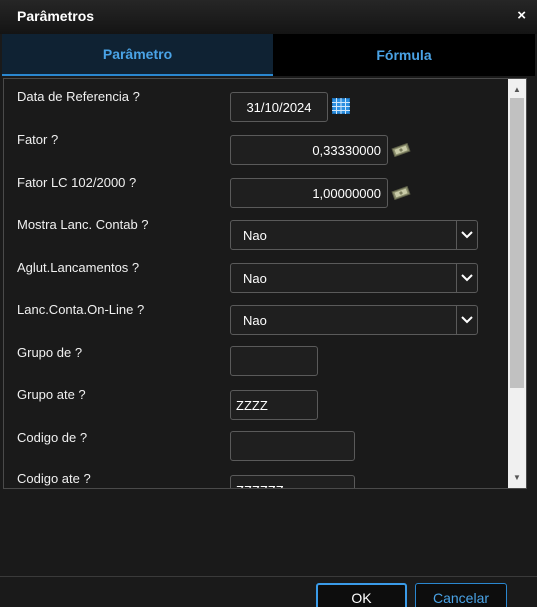 The width and height of the screenshot is (537, 607). Describe the element at coordinates (38, 139) in the screenshot. I see `field-label: Fator ?` at that location.